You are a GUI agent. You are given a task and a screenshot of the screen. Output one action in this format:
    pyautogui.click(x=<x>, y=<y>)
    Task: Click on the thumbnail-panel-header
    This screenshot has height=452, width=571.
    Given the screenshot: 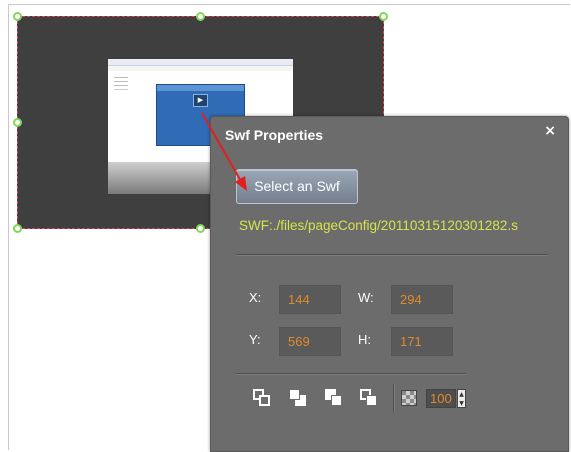 What is the action you would take?
    pyautogui.click(x=200, y=88)
    